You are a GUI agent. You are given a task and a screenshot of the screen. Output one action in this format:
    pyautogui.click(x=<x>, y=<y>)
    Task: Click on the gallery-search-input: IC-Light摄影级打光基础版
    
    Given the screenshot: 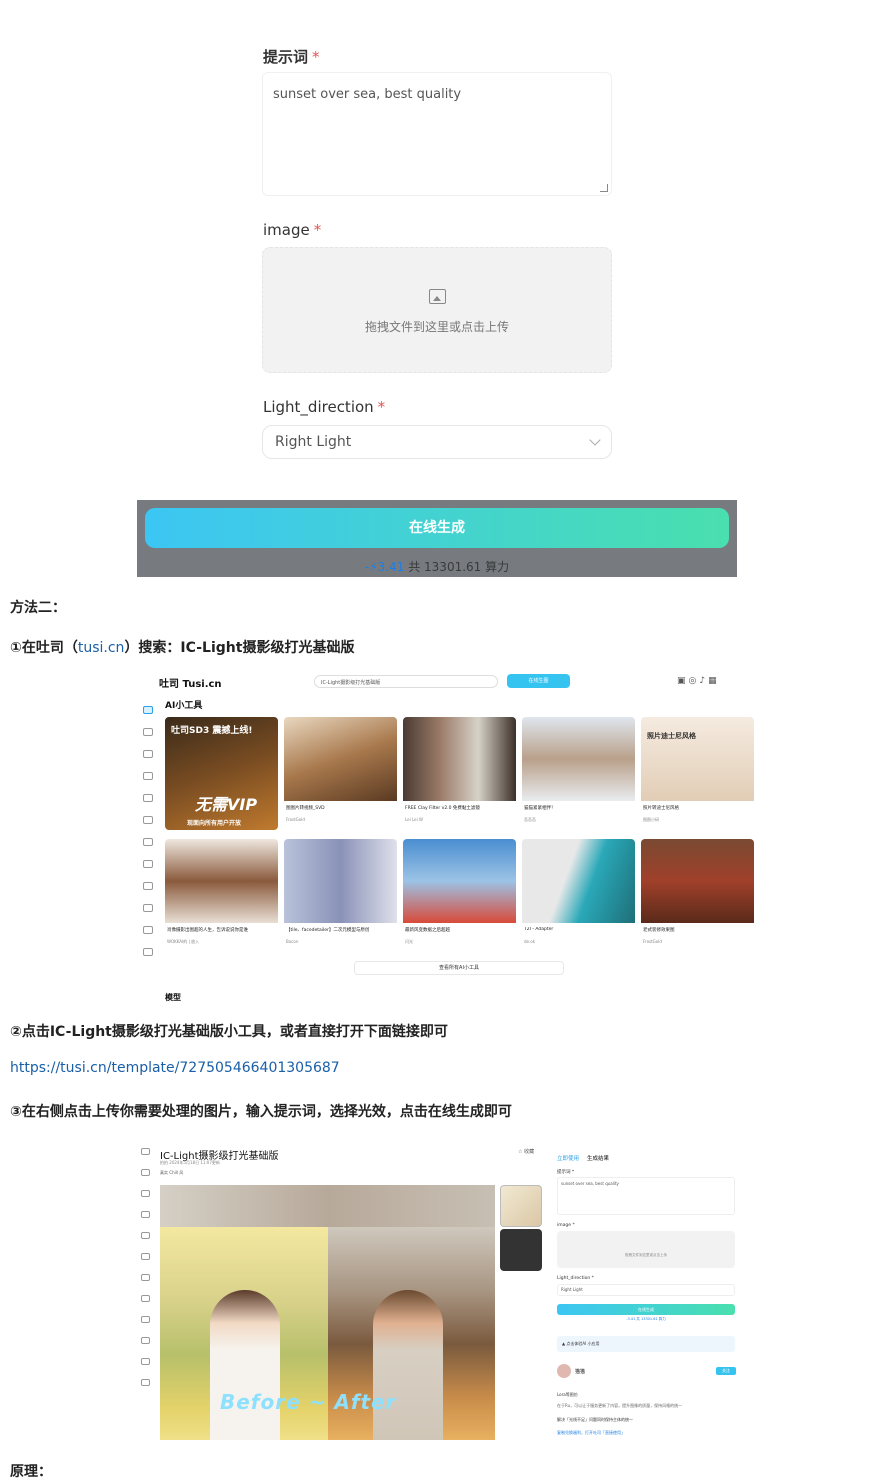 What is the action you would take?
    pyautogui.click(x=406, y=681)
    